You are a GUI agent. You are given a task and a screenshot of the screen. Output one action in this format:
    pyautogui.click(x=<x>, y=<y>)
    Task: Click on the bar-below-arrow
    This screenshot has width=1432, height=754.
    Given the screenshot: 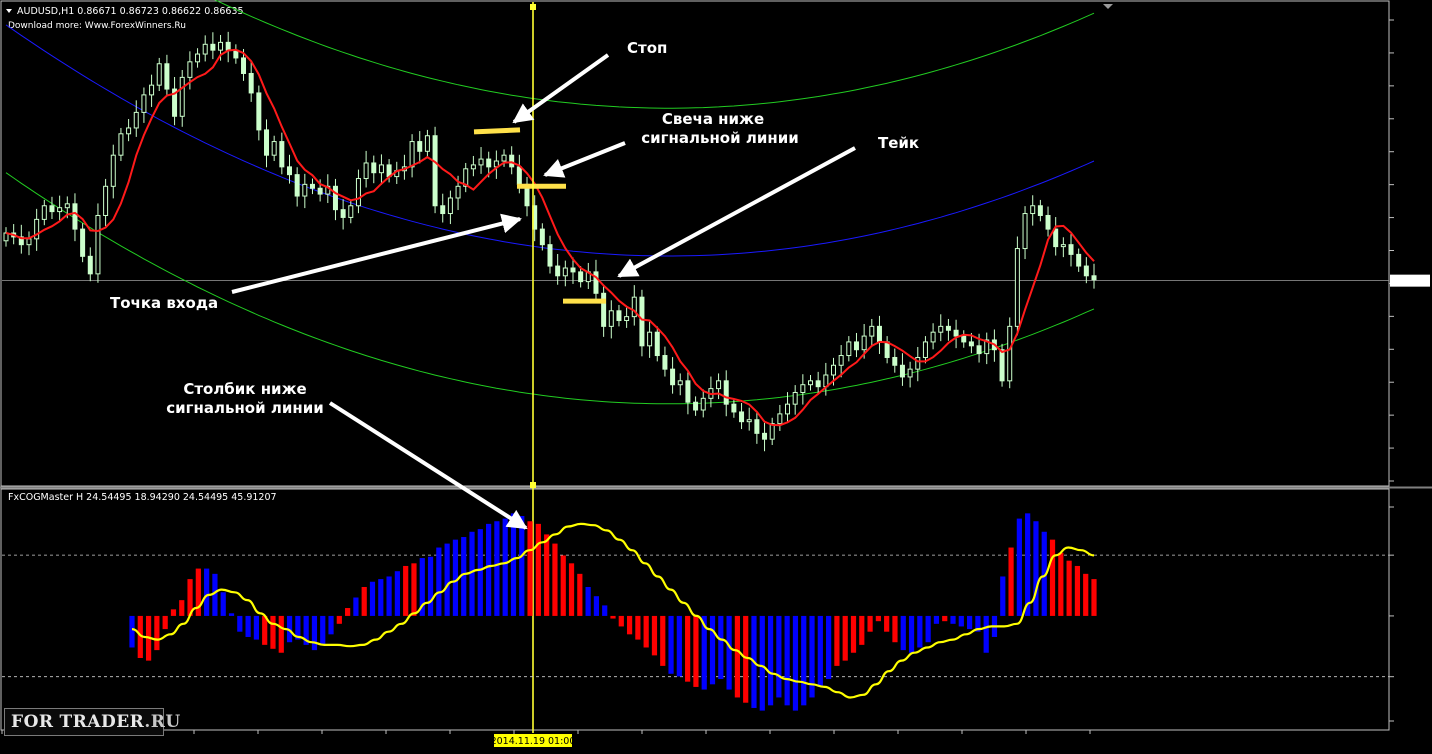 What is the action you would take?
    pyautogui.click(x=428, y=465)
    